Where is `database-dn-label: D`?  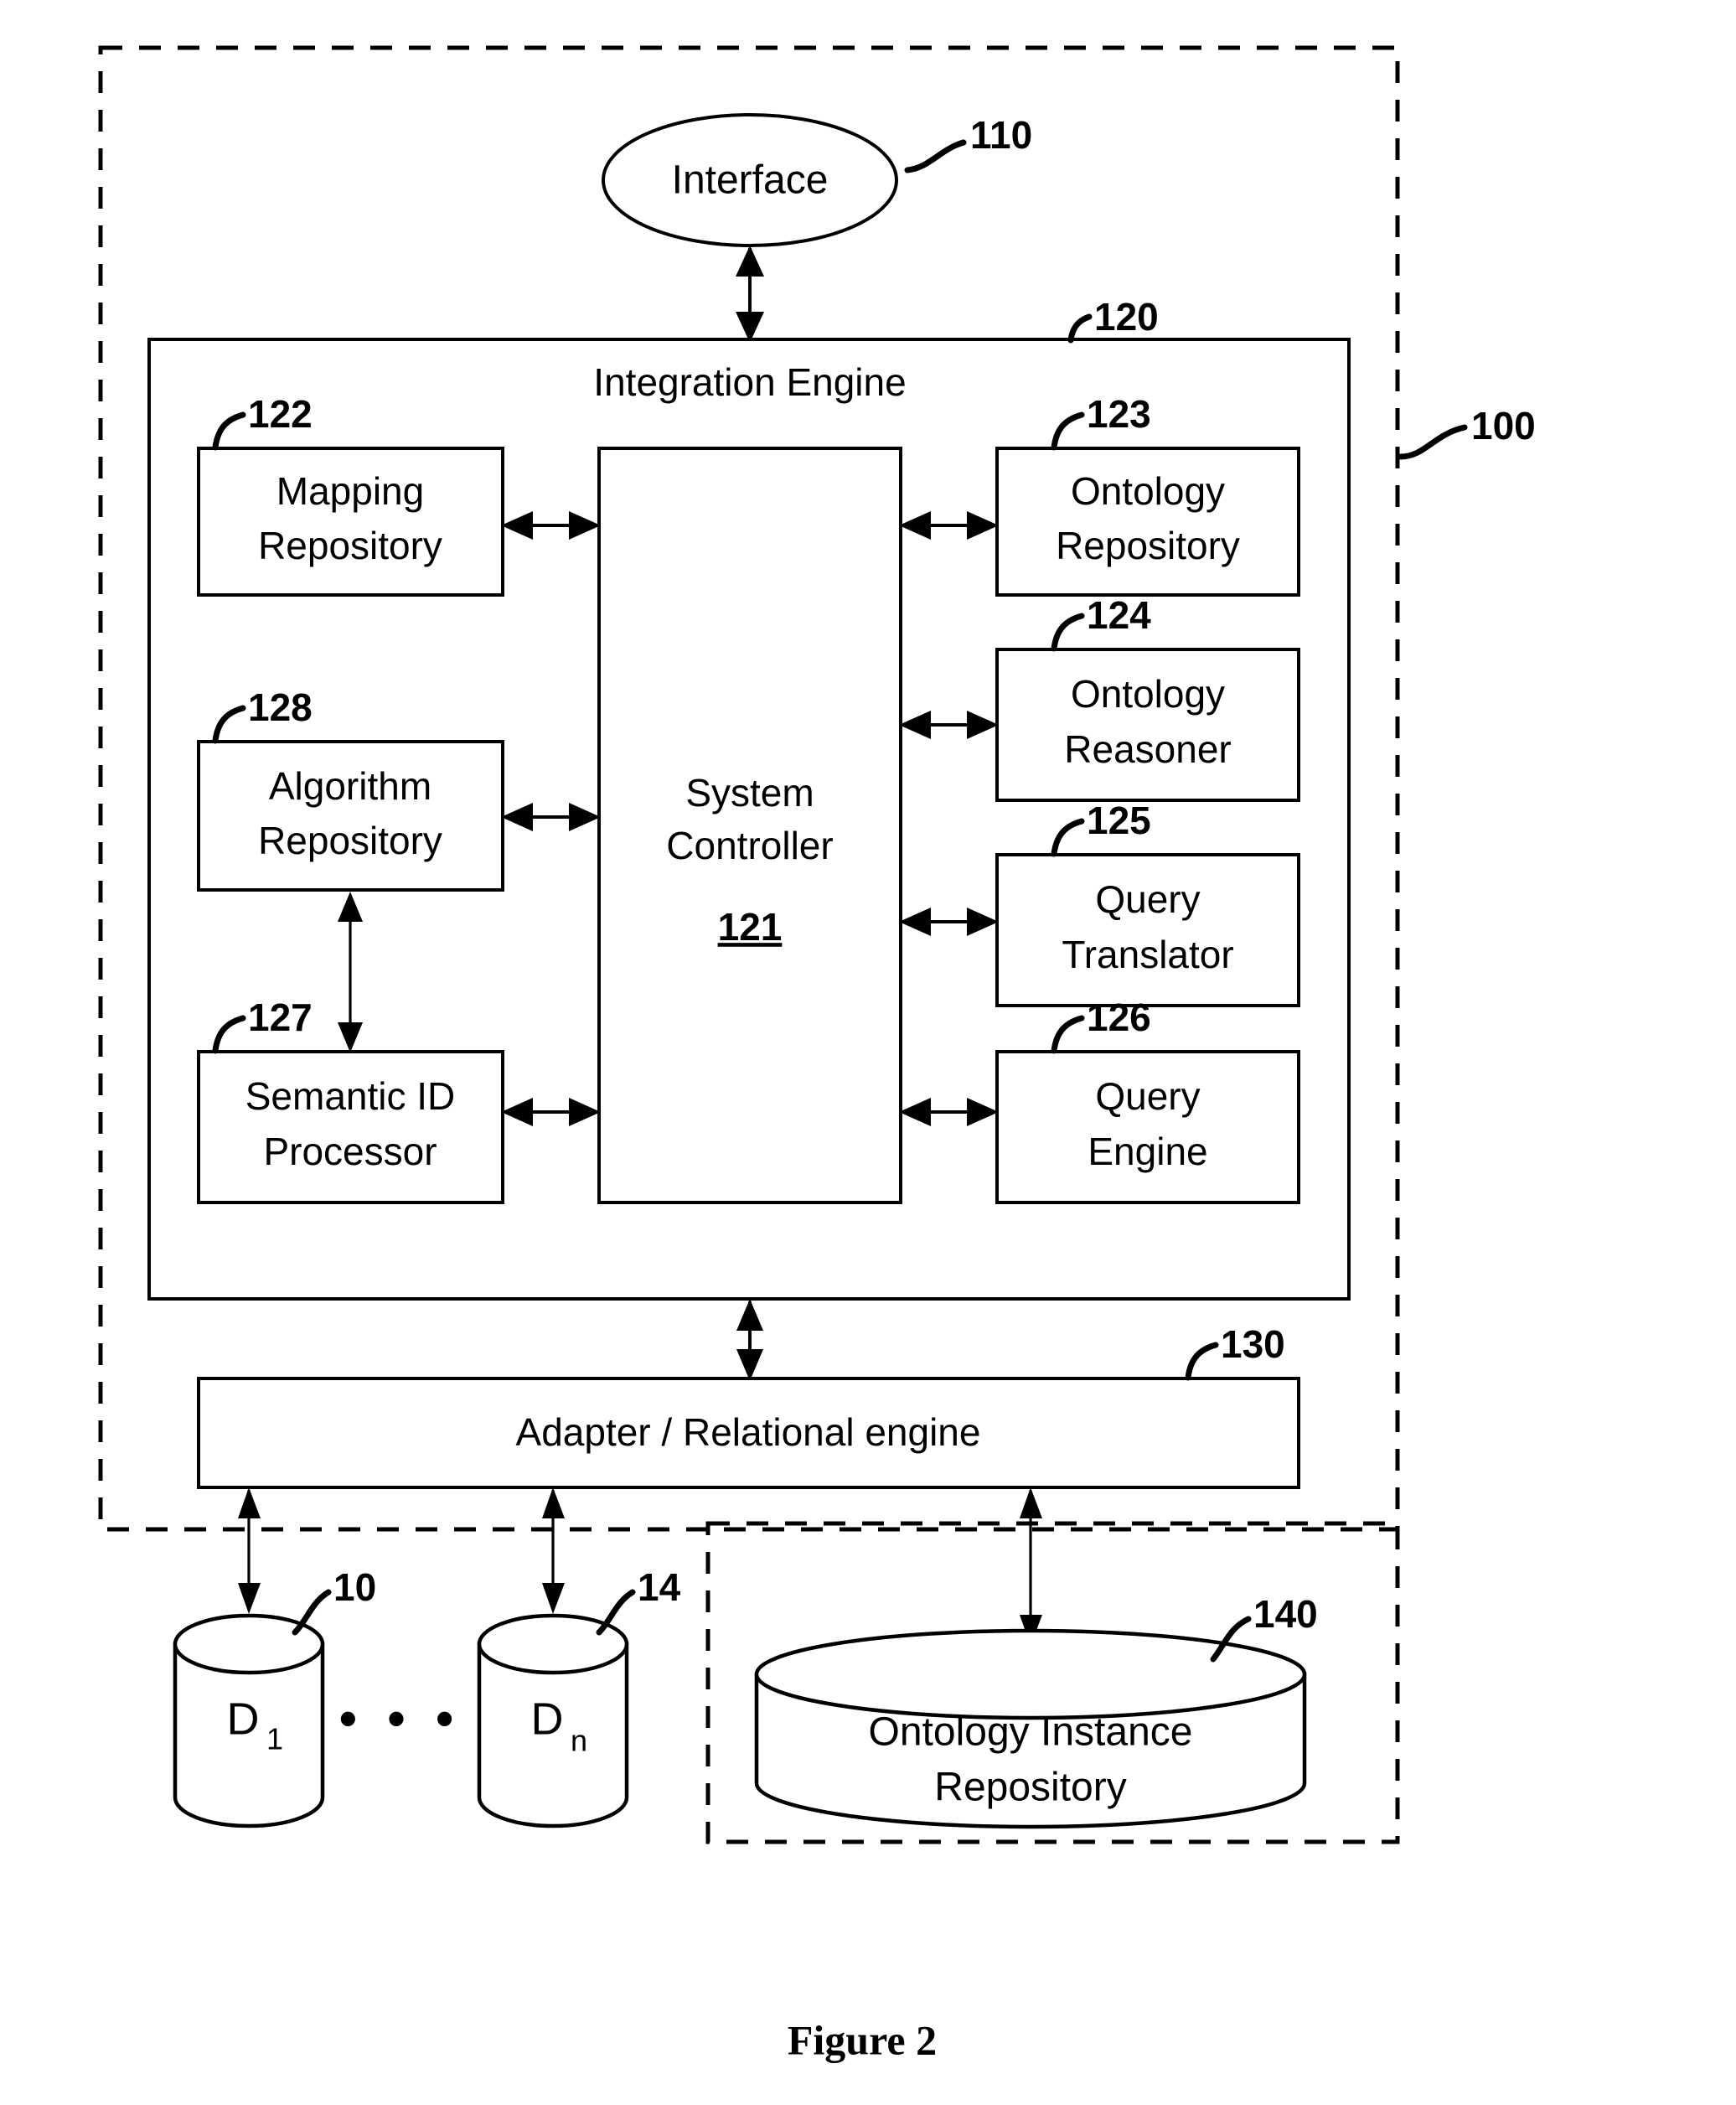
database-dn-label: D is located at coordinates (547, 1719).